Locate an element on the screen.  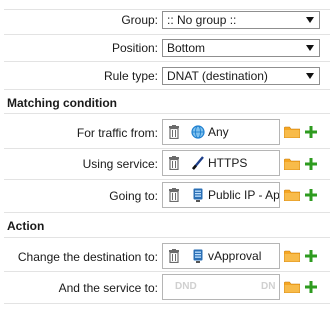
going-to-label: Going to: is located at coordinates (133, 196).